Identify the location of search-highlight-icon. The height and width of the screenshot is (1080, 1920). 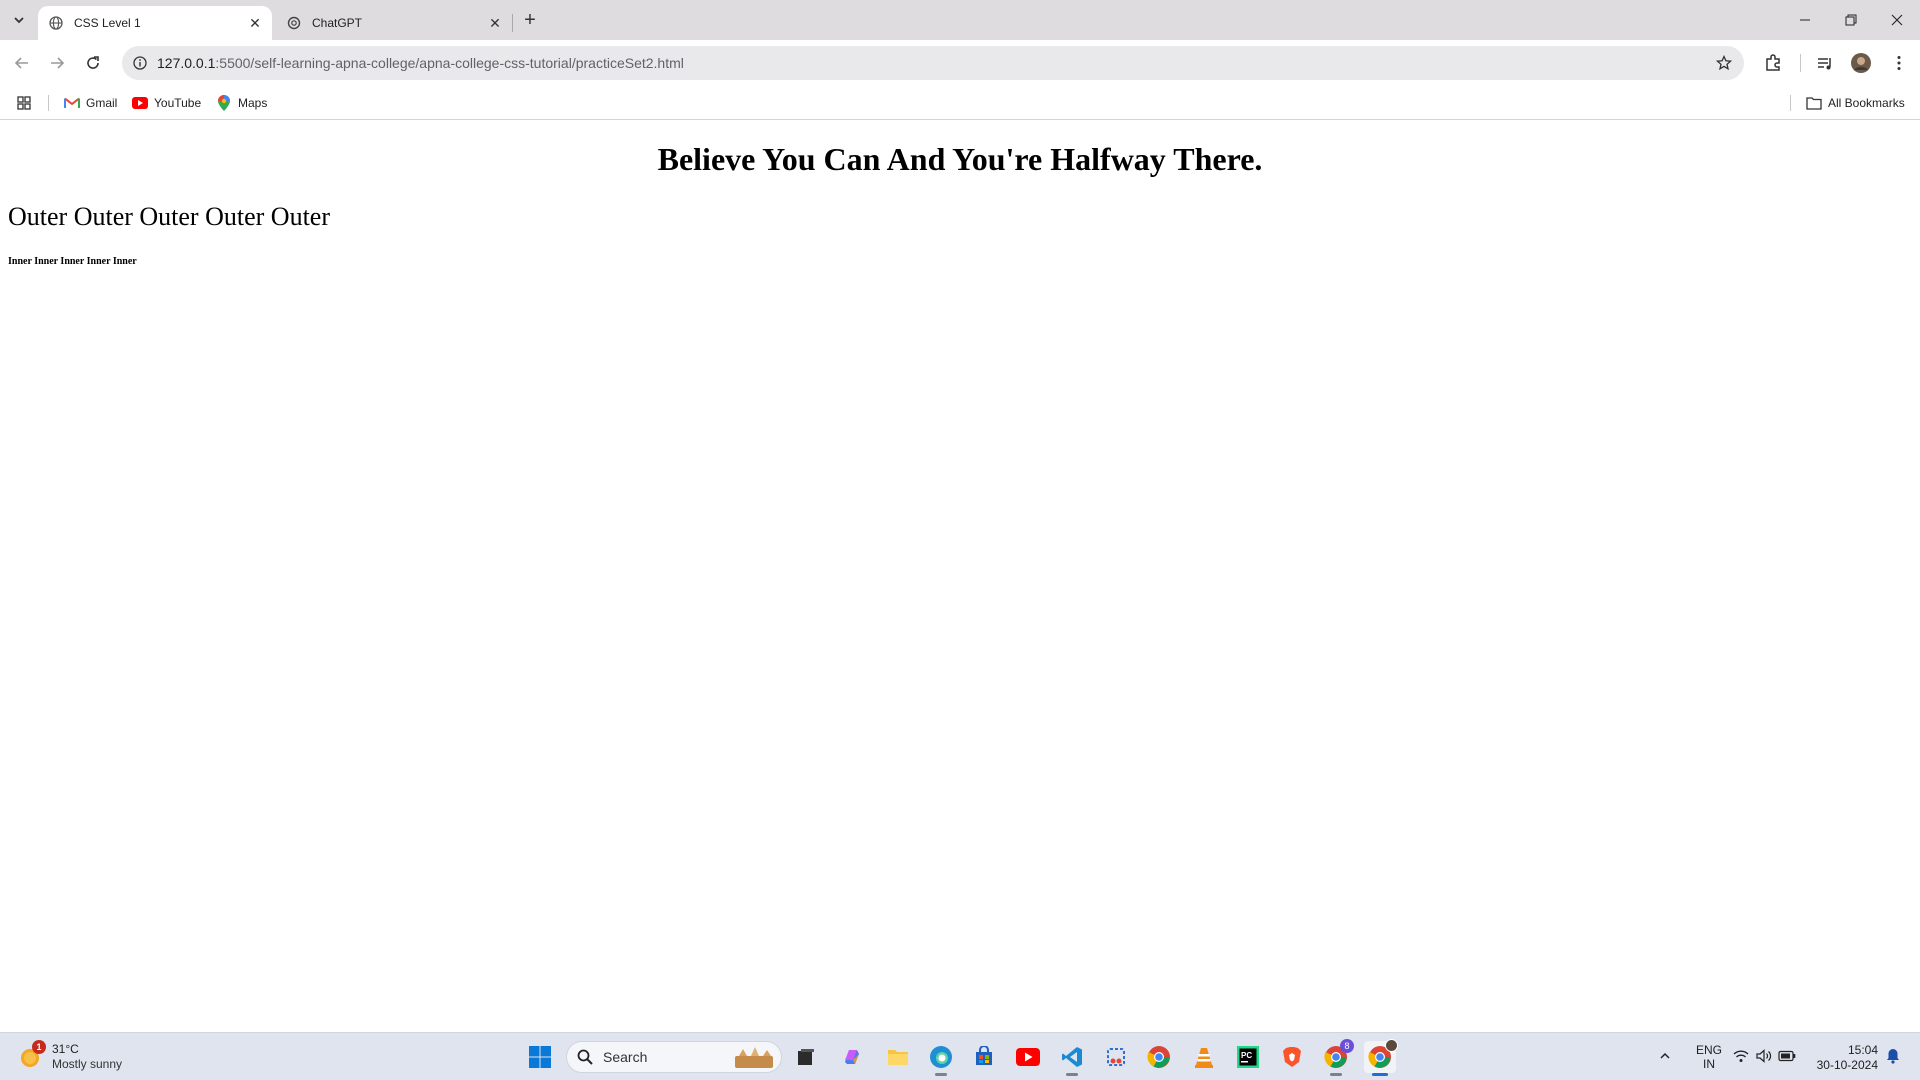
(754, 1058).